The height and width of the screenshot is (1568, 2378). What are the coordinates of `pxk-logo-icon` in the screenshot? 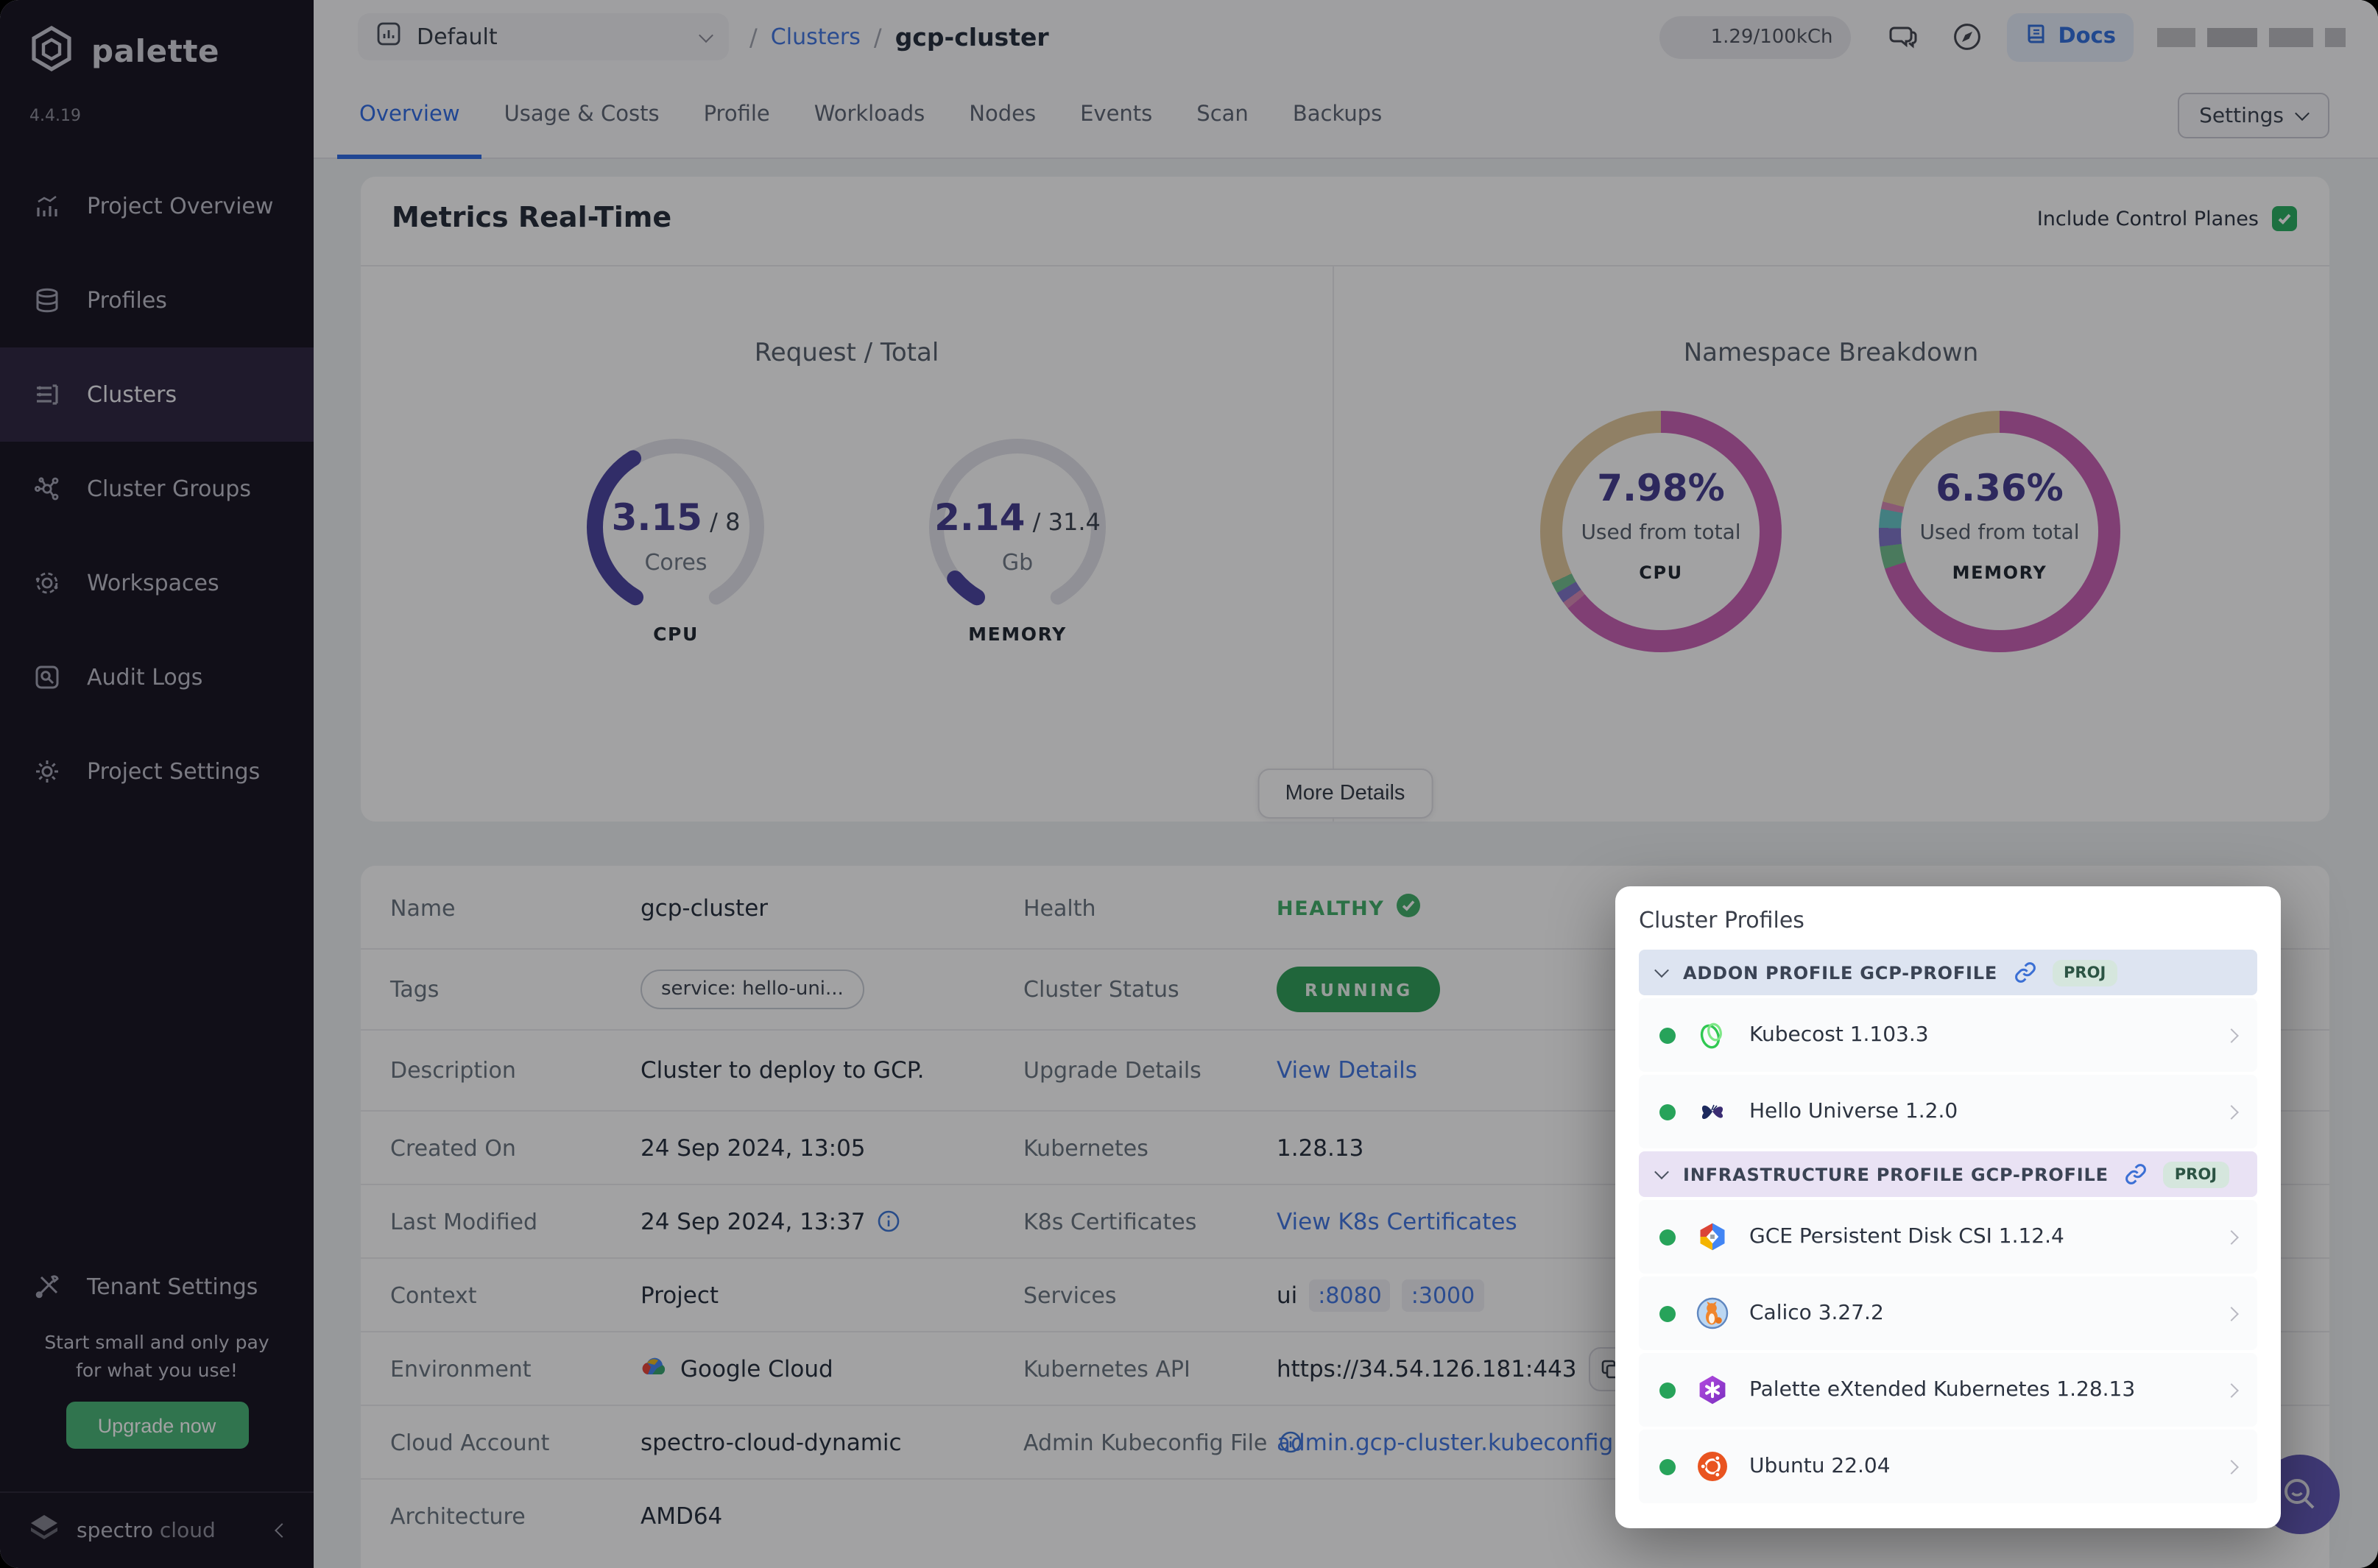 It's located at (1712, 1390).